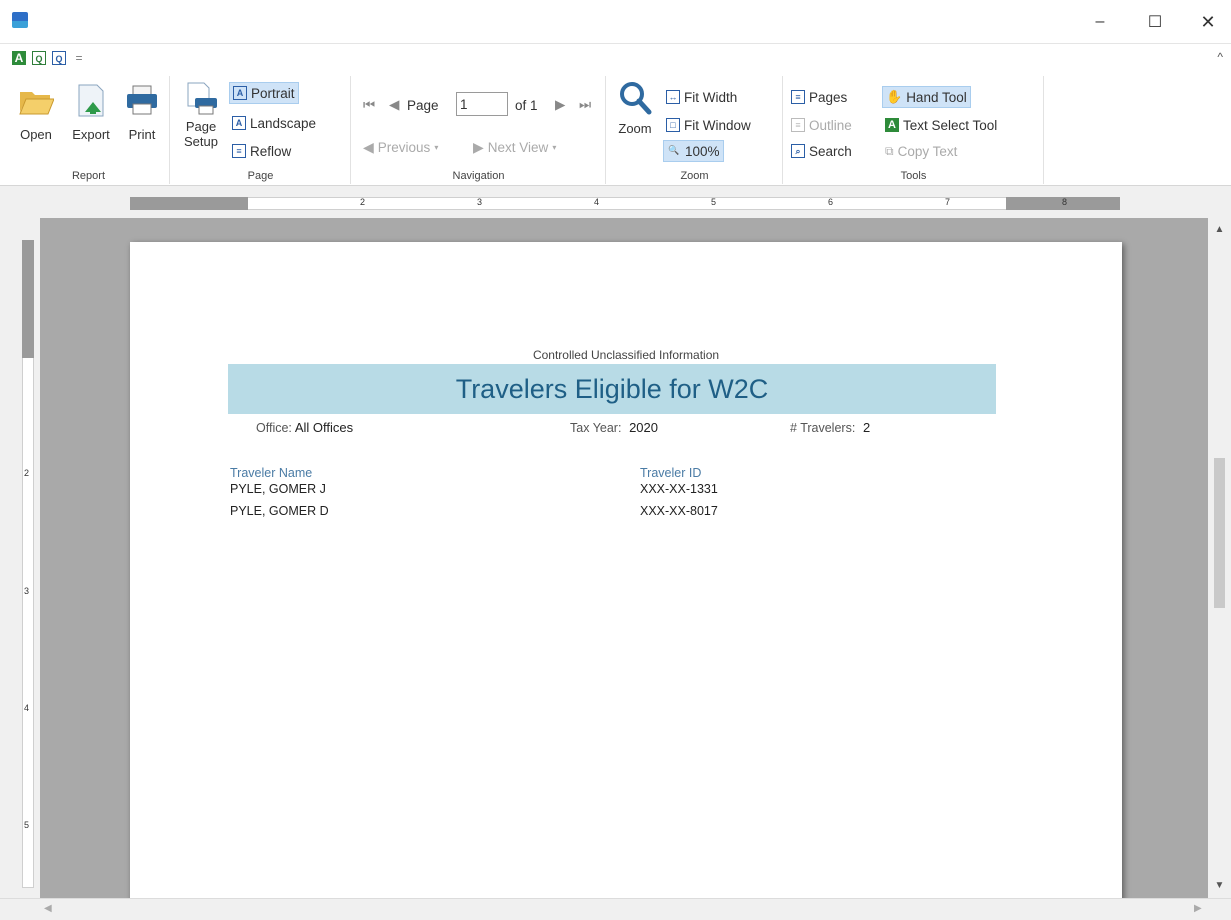  What do you see at coordinates (264, 93) in the screenshot?
I see `portrait-button: A Portrait` at bounding box center [264, 93].